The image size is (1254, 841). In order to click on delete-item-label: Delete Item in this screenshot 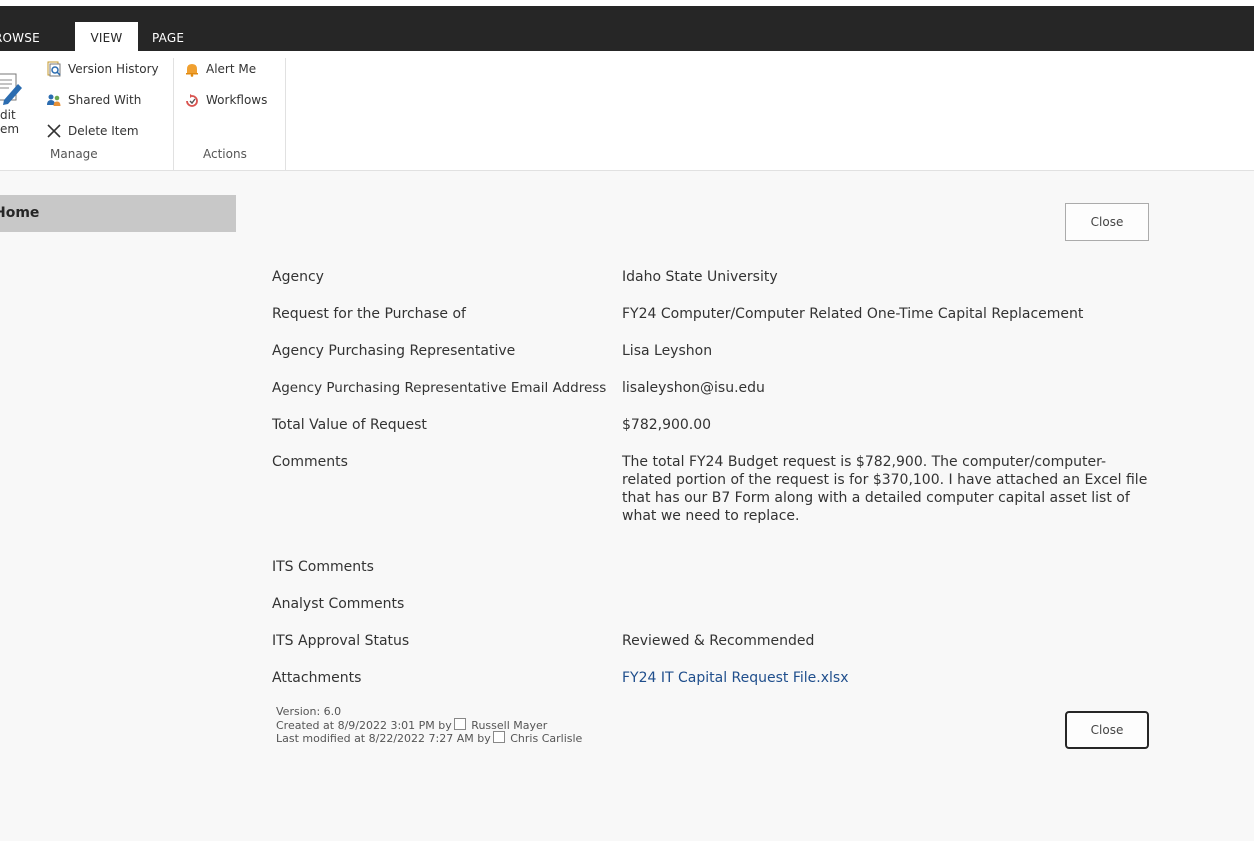, I will do `click(103, 131)`.